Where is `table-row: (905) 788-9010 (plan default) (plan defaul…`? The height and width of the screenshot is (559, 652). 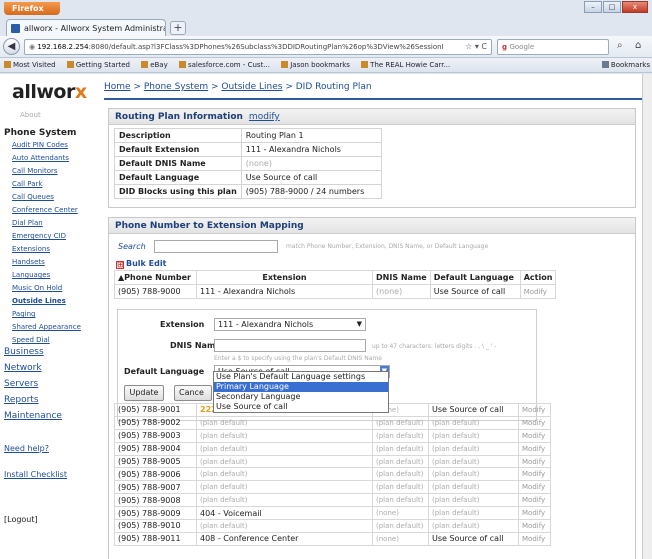
table-row: (905) 788-9010 (plan default) (plan defaul… is located at coordinates (332, 526).